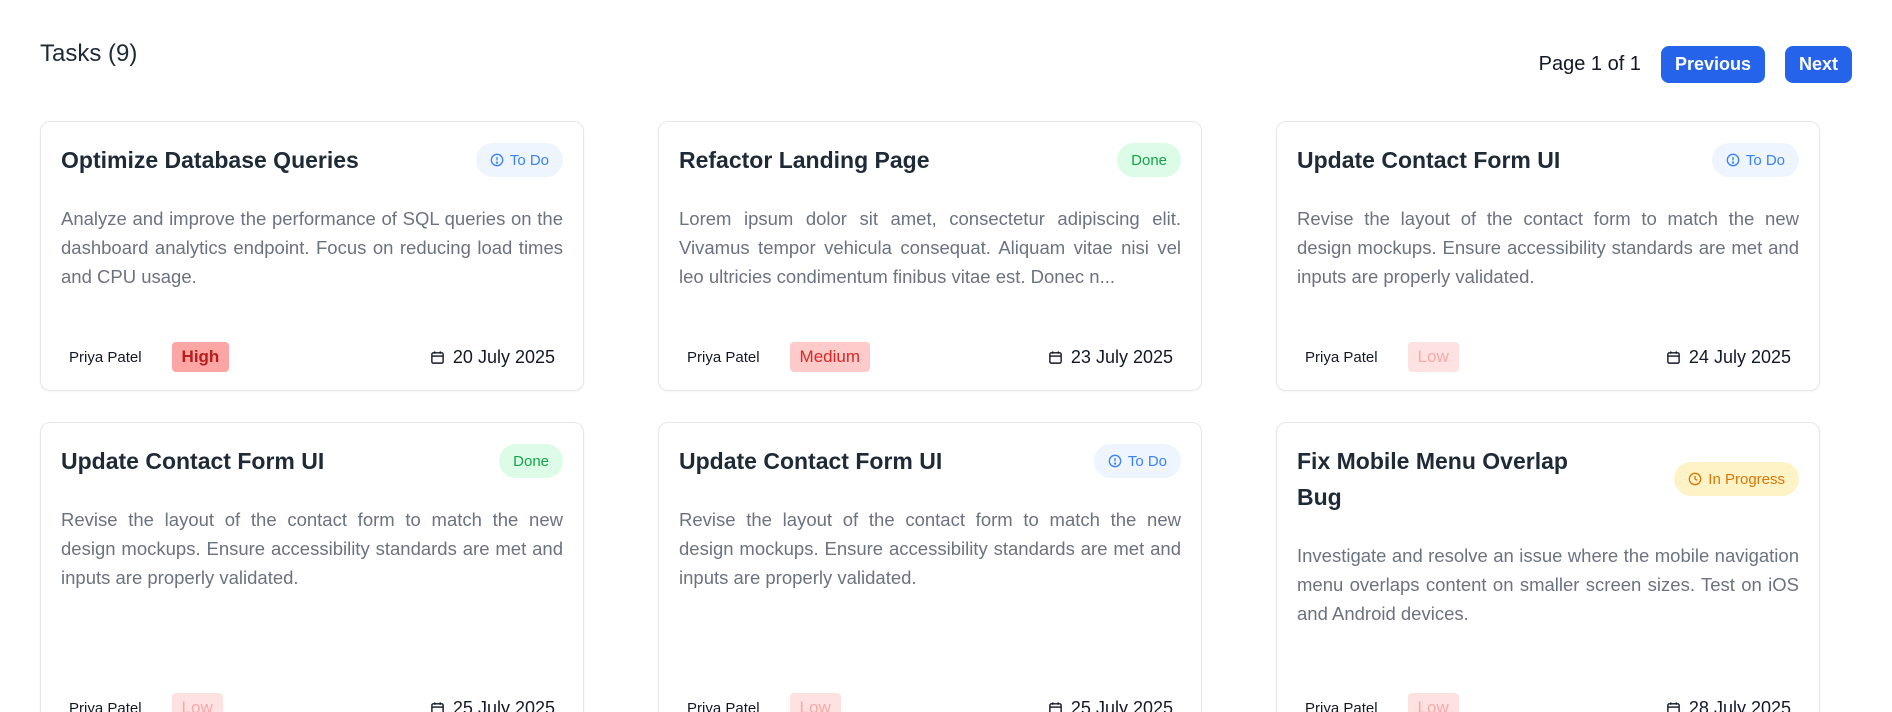 Image resolution: width=1892 pixels, height=712 pixels. Describe the element at coordinates (503, 356) in the screenshot. I see `due-date-label: 20 July 2025` at that location.